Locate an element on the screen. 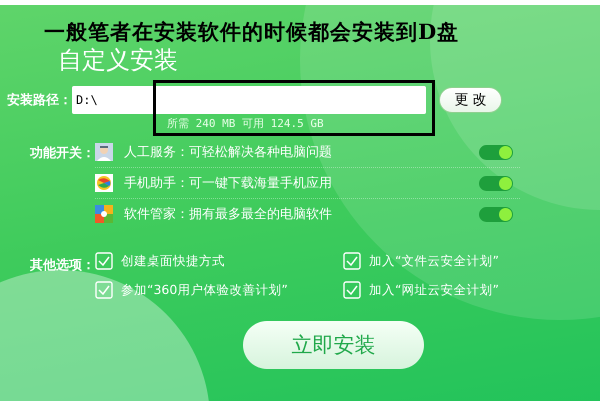 The height and width of the screenshot is (401, 600). space-info: 所需 240 MB 可用 124.5 GB is located at coordinates (246, 124).